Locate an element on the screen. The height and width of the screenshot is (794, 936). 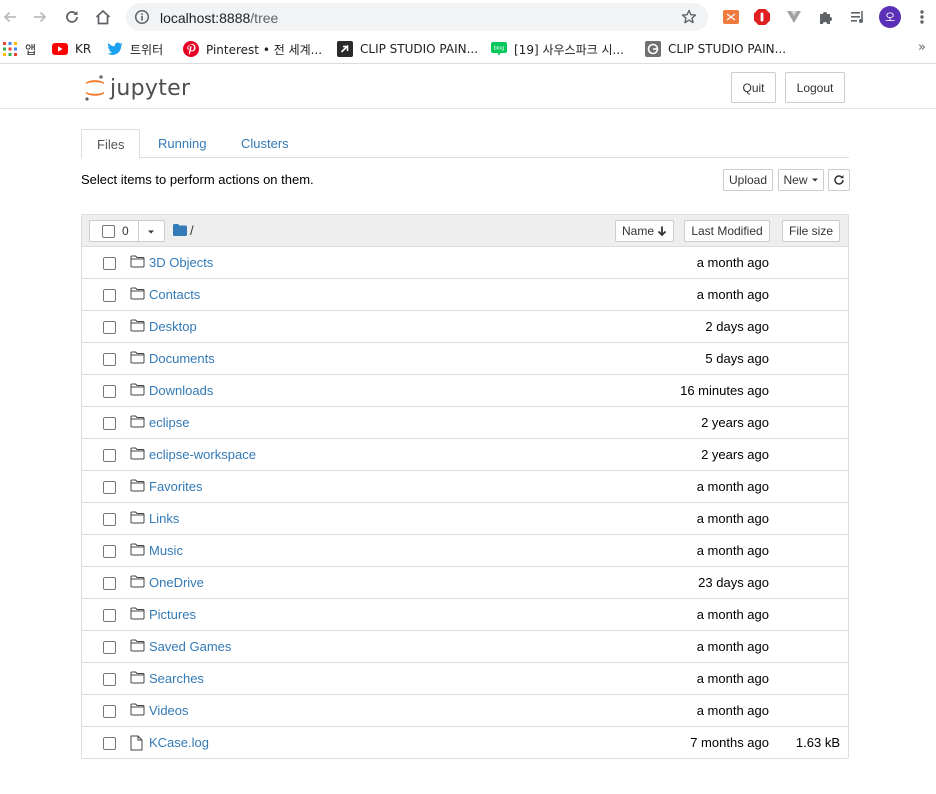
extension-orange-icon is located at coordinates (731, 17).